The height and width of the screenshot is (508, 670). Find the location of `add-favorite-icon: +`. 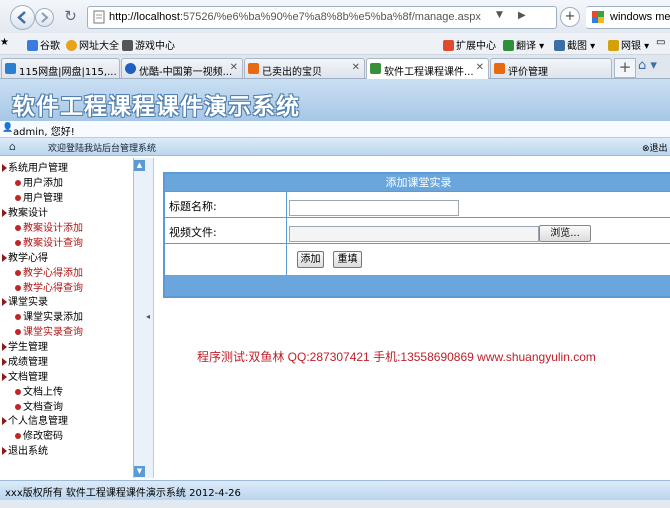

add-favorite-icon: + is located at coordinates (570, 17).